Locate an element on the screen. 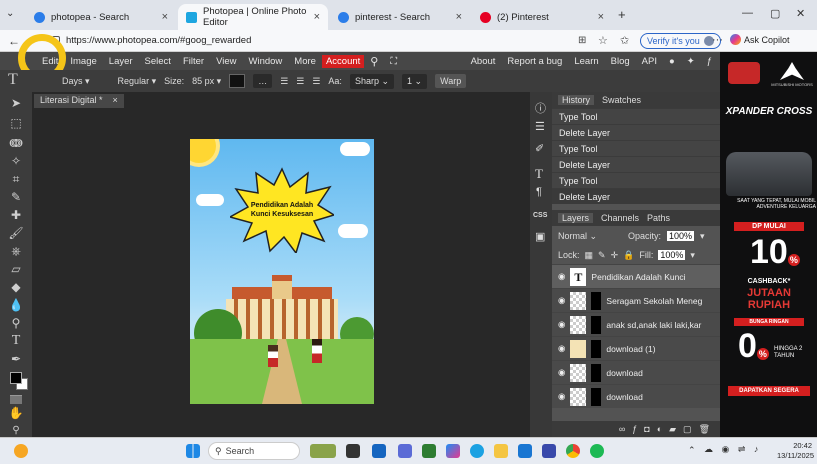 The height and width of the screenshot is (464, 817). align-center-icon: ☰ is located at coordinates (300, 81).